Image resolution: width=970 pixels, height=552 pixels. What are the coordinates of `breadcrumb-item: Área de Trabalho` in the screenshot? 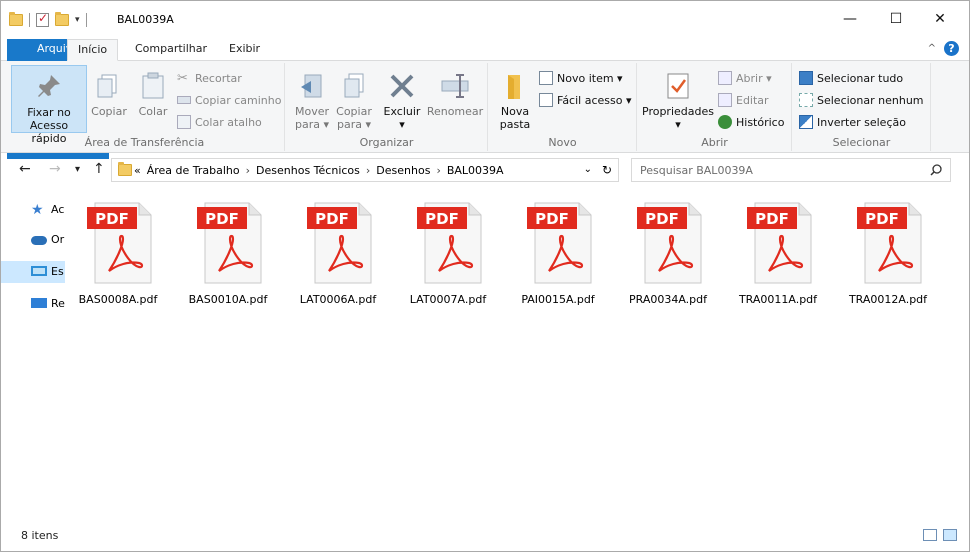 It's located at (193, 170).